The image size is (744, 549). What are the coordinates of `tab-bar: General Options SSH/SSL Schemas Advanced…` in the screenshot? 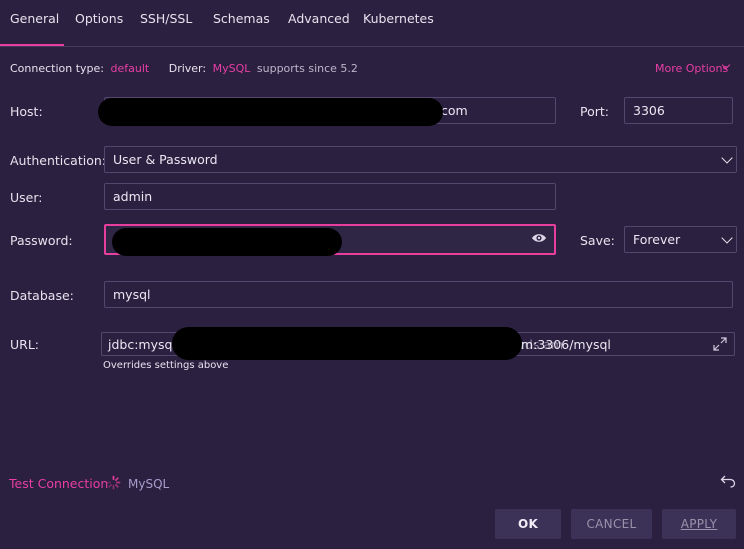 It's located at (372, 23).